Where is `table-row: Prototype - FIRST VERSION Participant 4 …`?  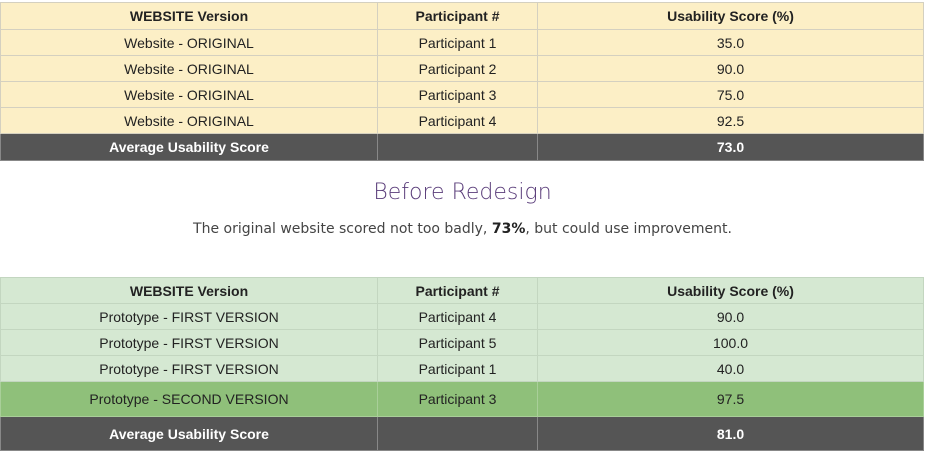 table-row: Prototype - FIRST VERSION Participant 4 … is located at coordinates (462, 316).